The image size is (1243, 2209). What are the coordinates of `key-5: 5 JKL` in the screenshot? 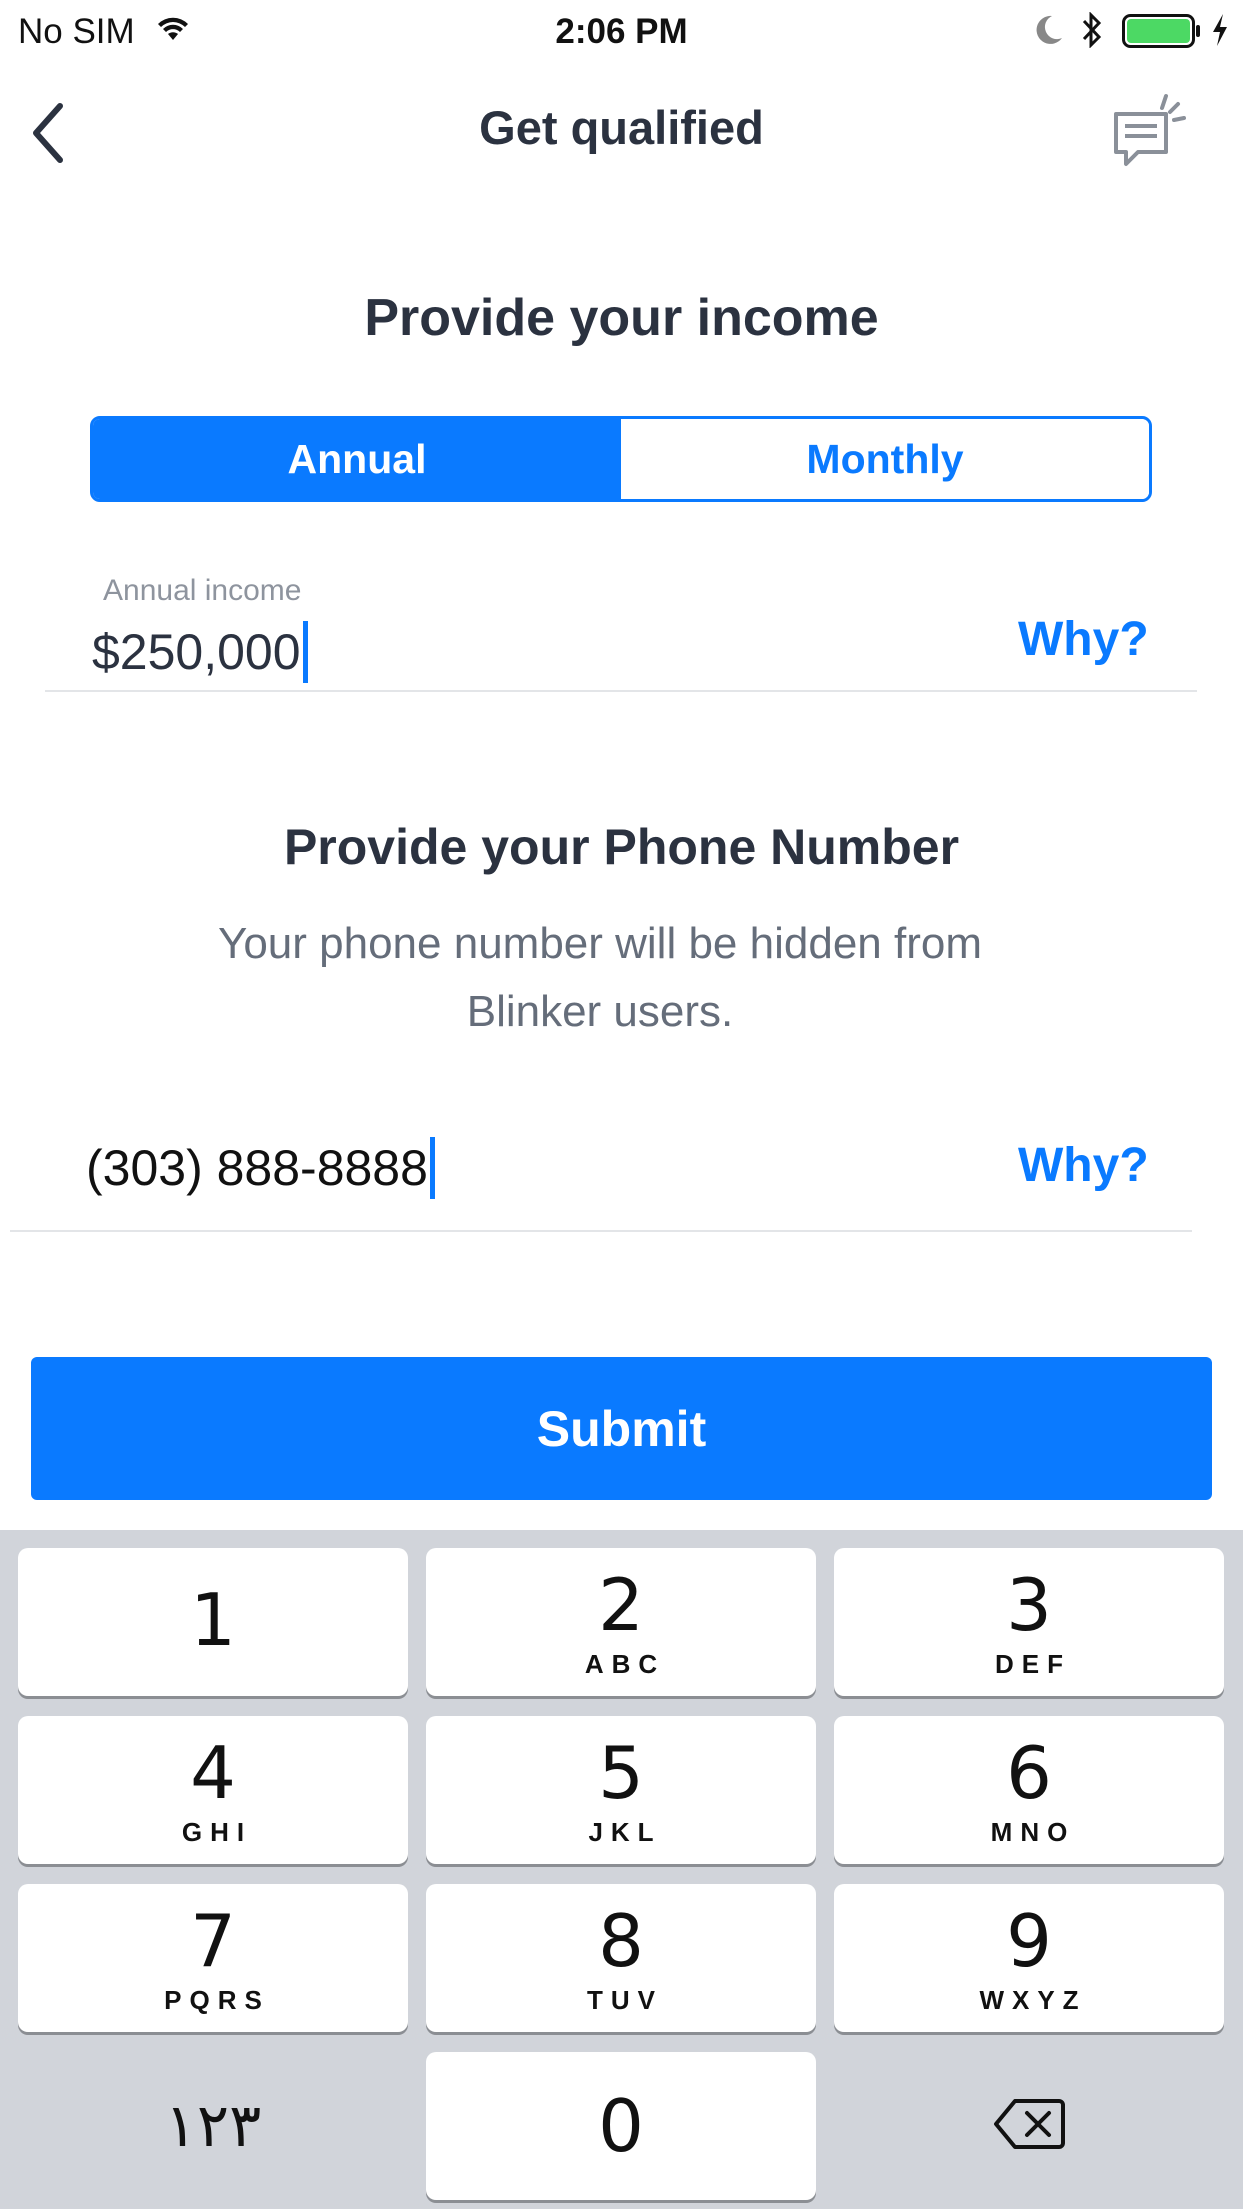 It's located at (621, 1790).